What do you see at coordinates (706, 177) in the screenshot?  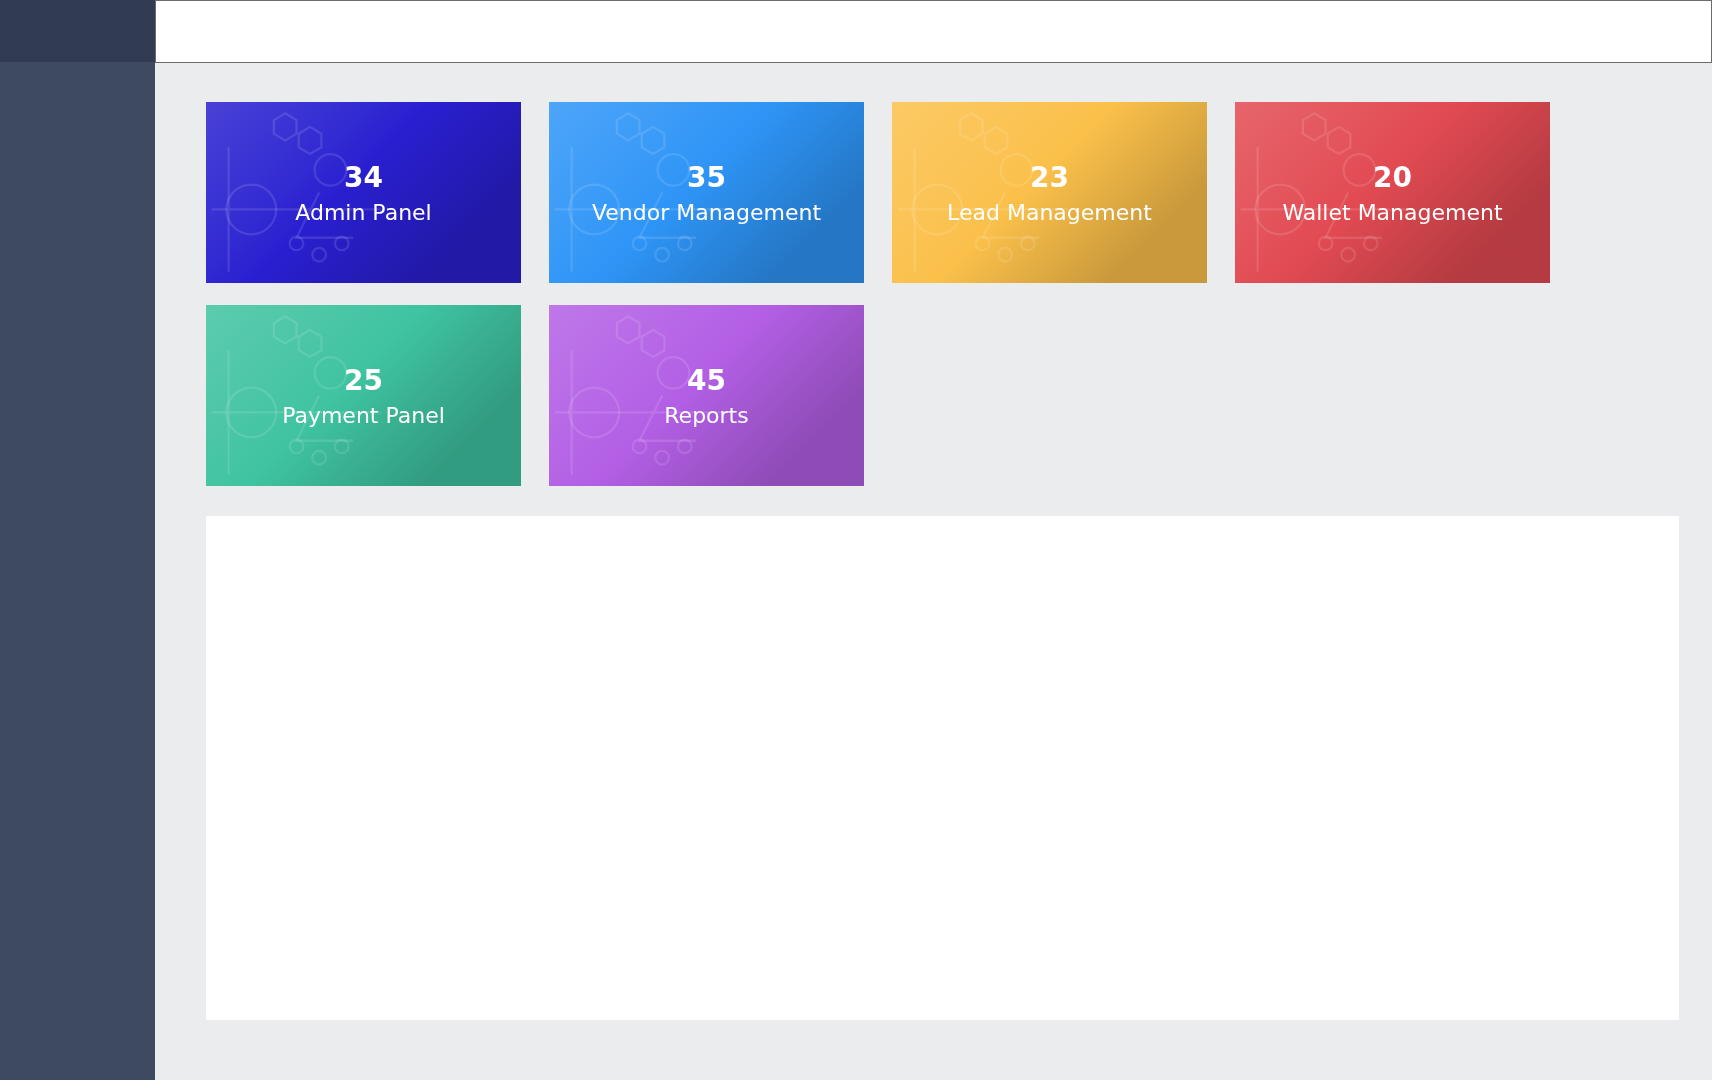 I see `card-count: 35` at bounding box center [706, 177].